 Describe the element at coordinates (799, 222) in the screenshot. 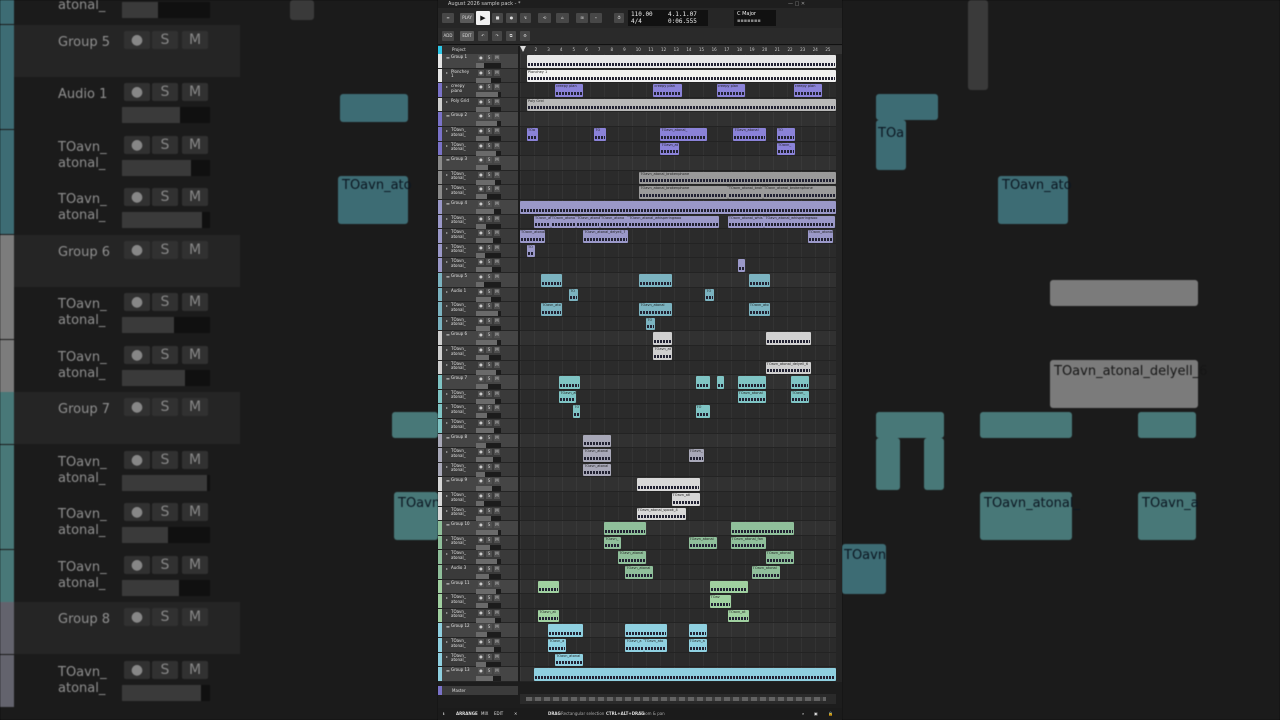

I see `audio-clip: TOavn_atonal_whisperingwoo` at that location.